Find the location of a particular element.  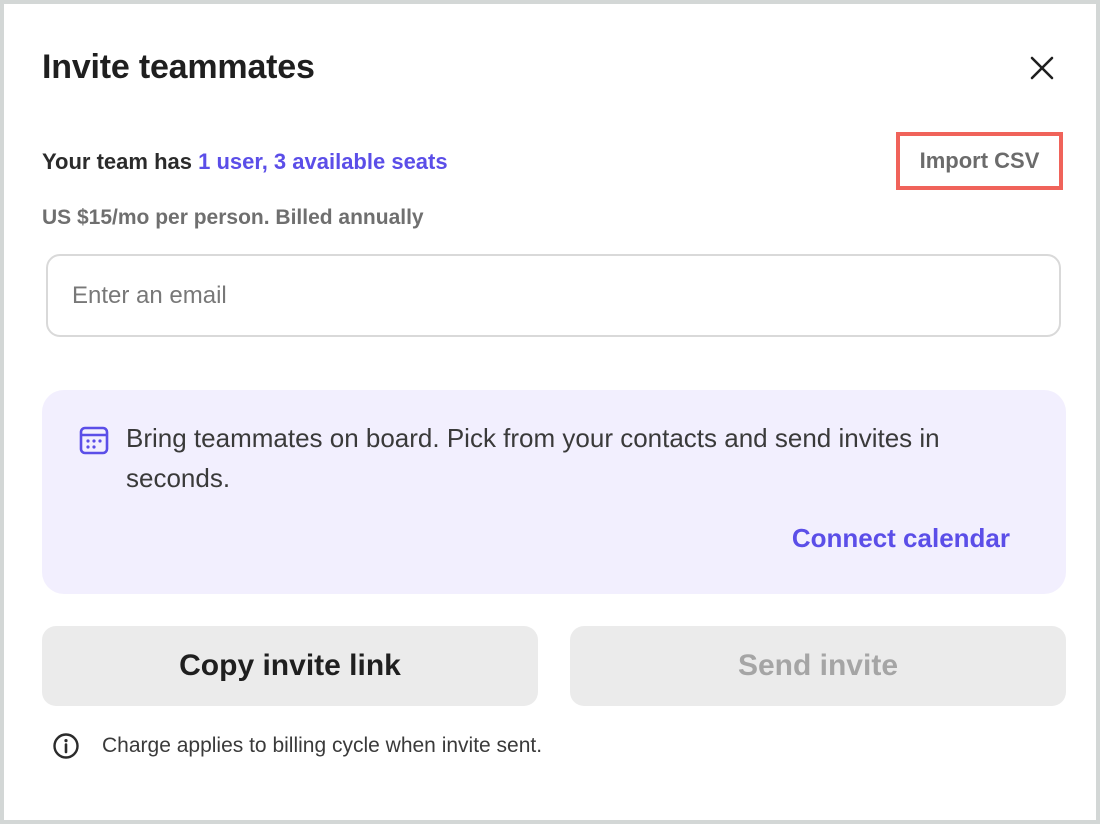

seats-link: 1 user, 3 available seats is located at coordinates (323, 161).